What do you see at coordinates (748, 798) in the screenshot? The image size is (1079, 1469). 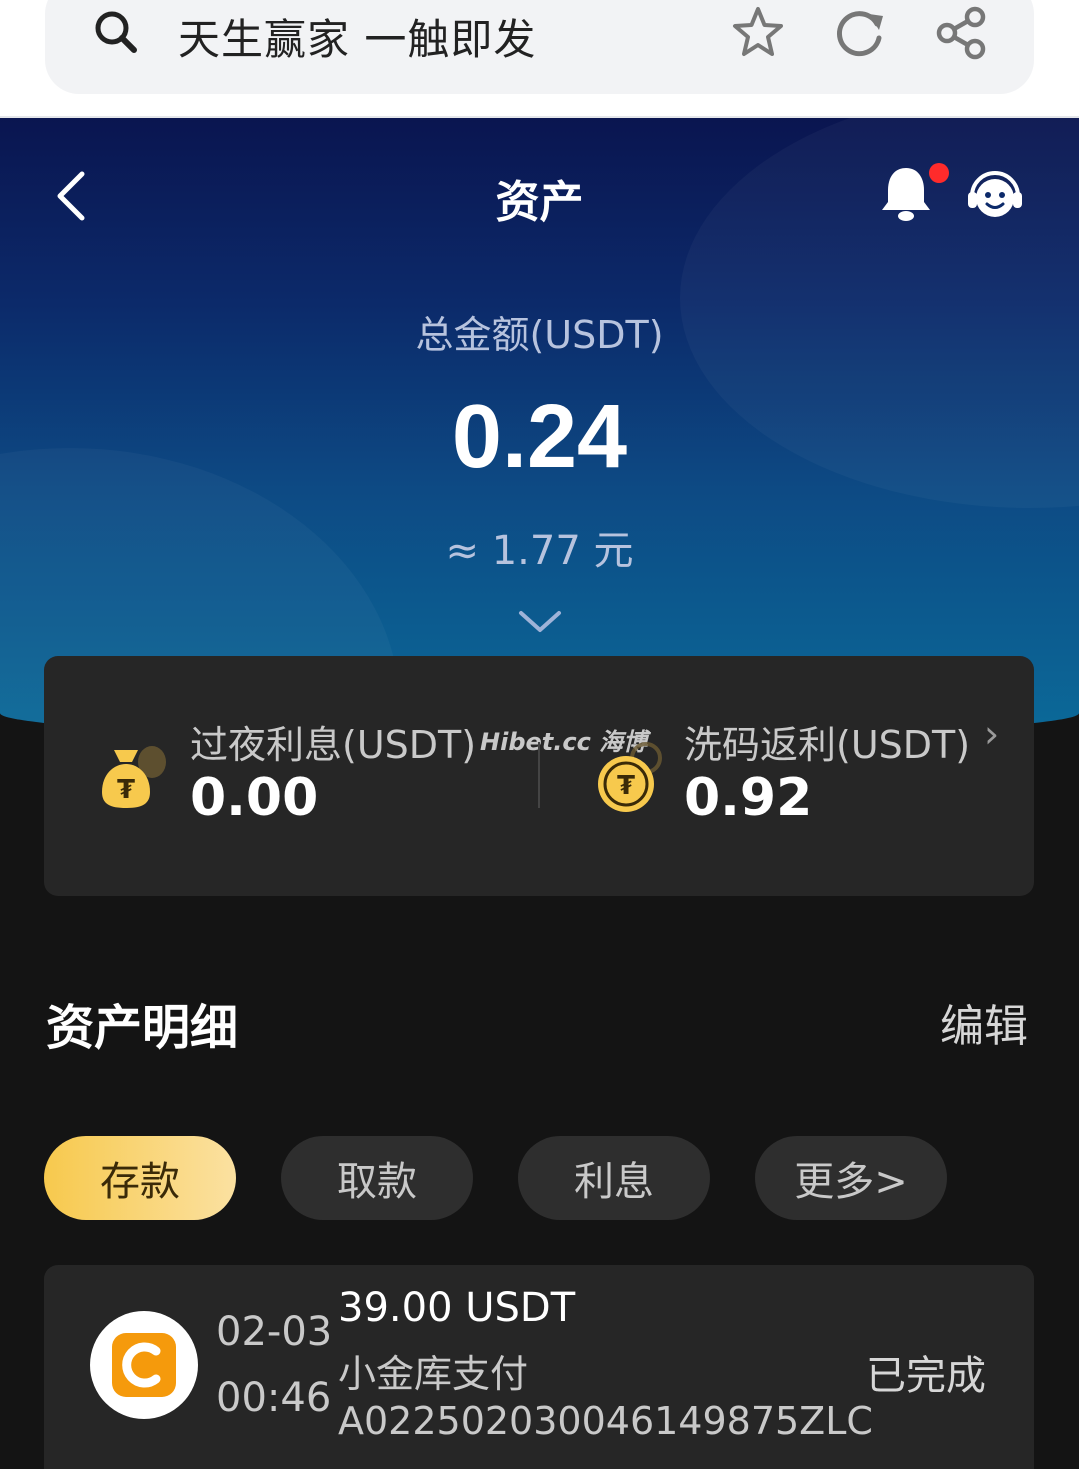 I see `rebate-value: 0.92` at bounding box center [748, 798].